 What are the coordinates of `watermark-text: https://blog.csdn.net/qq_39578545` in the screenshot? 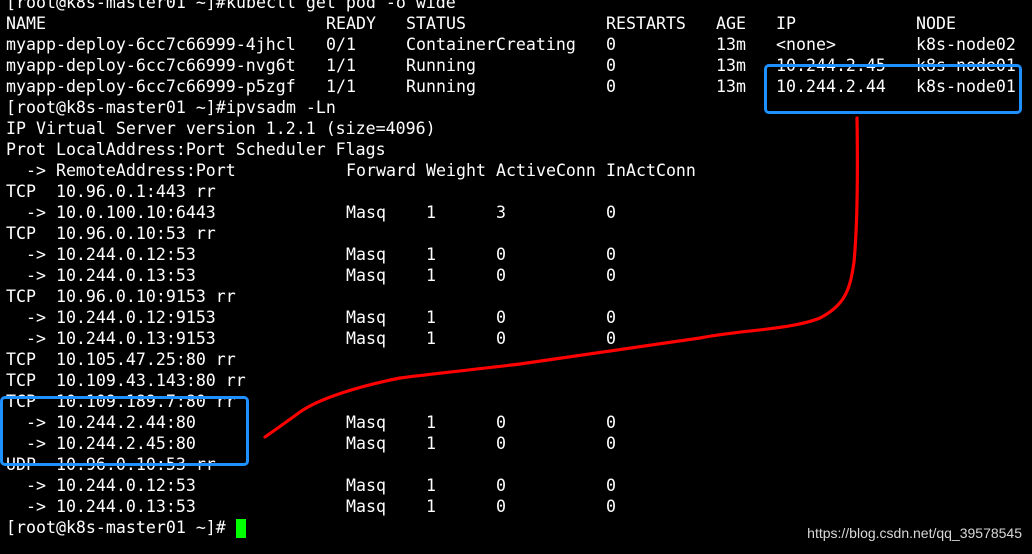 It's located at (914, 533).